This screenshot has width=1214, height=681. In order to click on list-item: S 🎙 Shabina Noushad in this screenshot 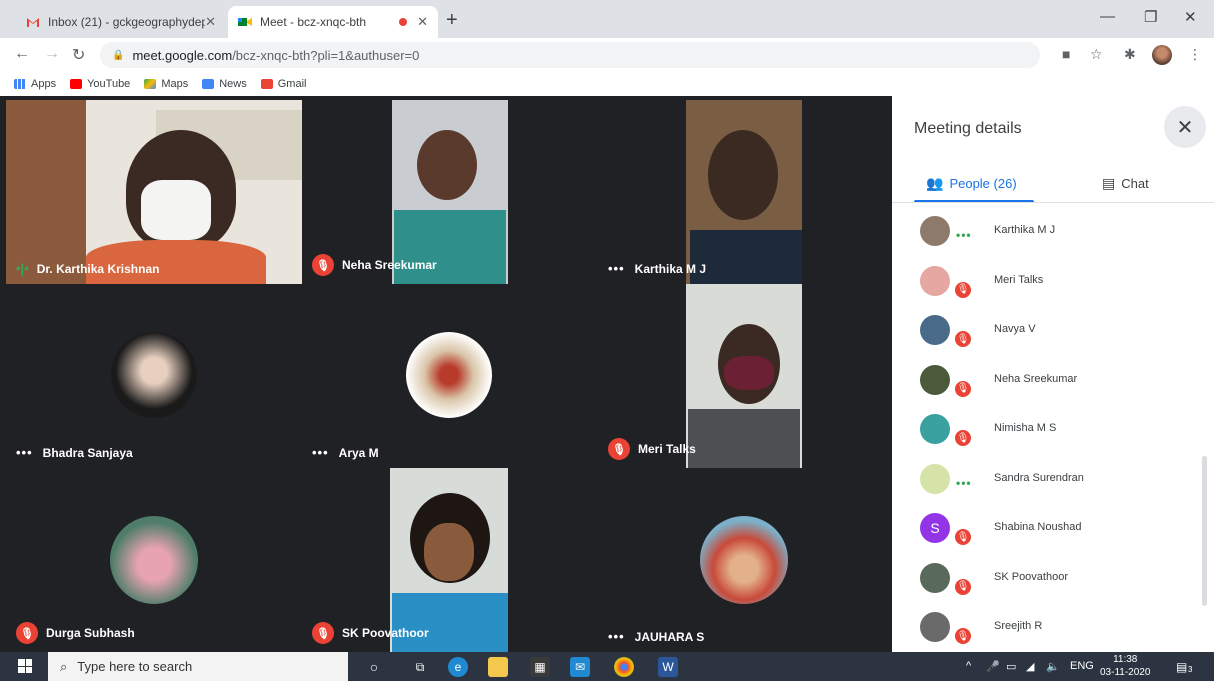, I will do `click(1053, 528)`.